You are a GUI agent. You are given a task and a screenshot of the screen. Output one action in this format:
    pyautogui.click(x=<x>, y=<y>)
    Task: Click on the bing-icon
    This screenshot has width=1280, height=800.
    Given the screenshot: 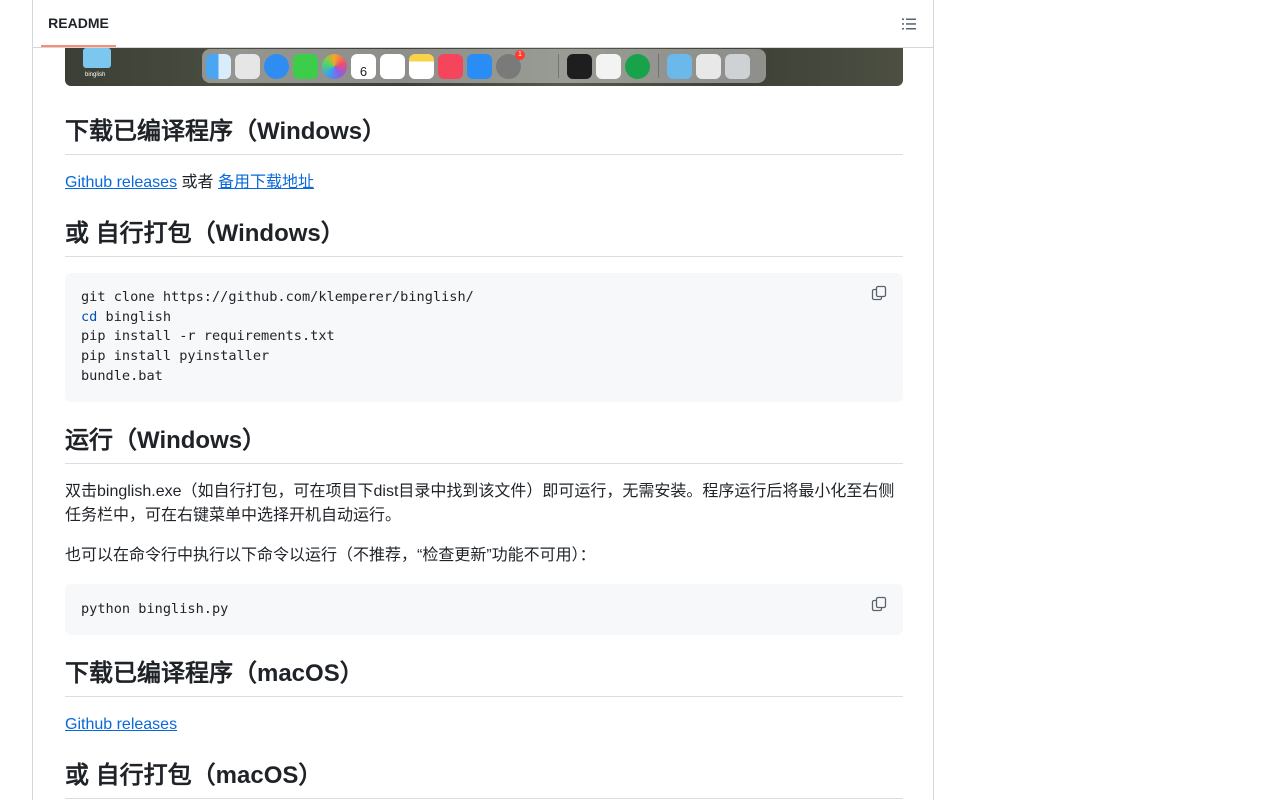 What is the action you would take?
    pyautogui.click(x=637, y=66)
    